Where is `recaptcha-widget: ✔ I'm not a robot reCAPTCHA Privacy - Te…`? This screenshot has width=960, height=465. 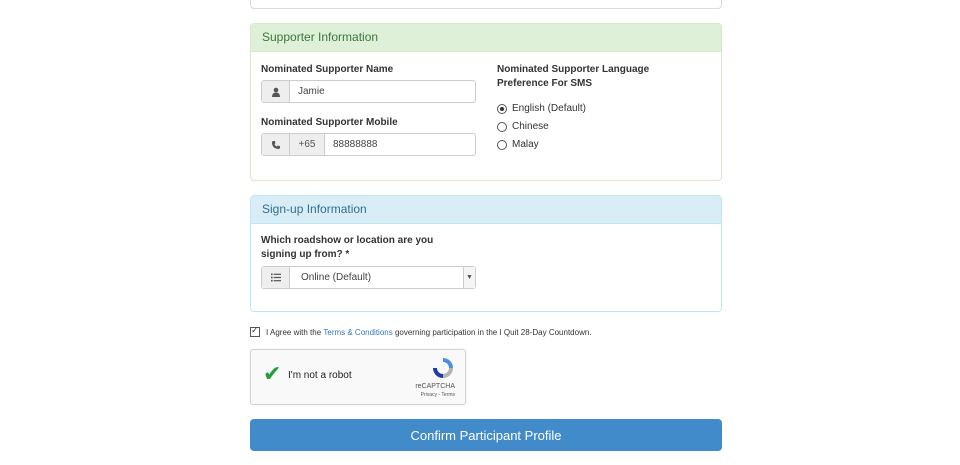
recaptcha-widget: ✔ I'm not a robot reCAPTCHA Privacy - Te… is located at coordinates (358, 377).